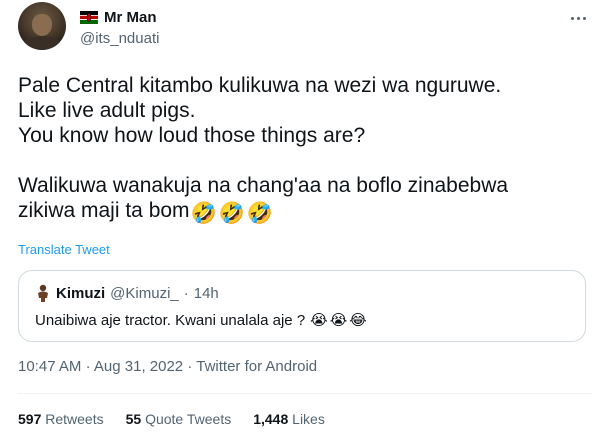 This screenshot has width=610, height=446. What do you see at coordinates (43, 293) in the screenshot?
I see `quoted-author-avatar-icon` at bounding box center [43, 293].